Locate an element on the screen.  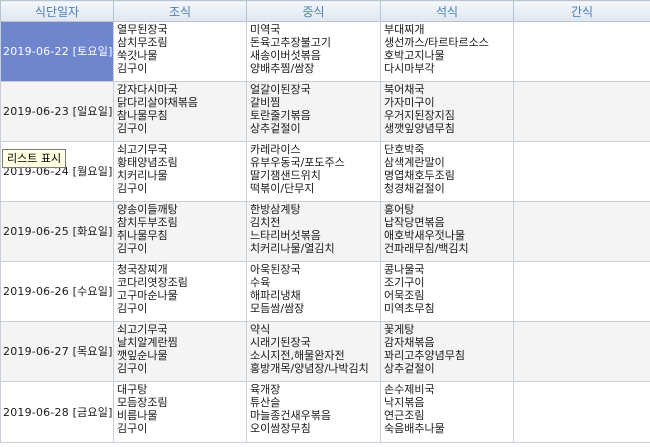
breakfast-cell: 쇠고기무국 날치알계란찜 깻잎순나물 김구이 is located at coordinates (180, 351).